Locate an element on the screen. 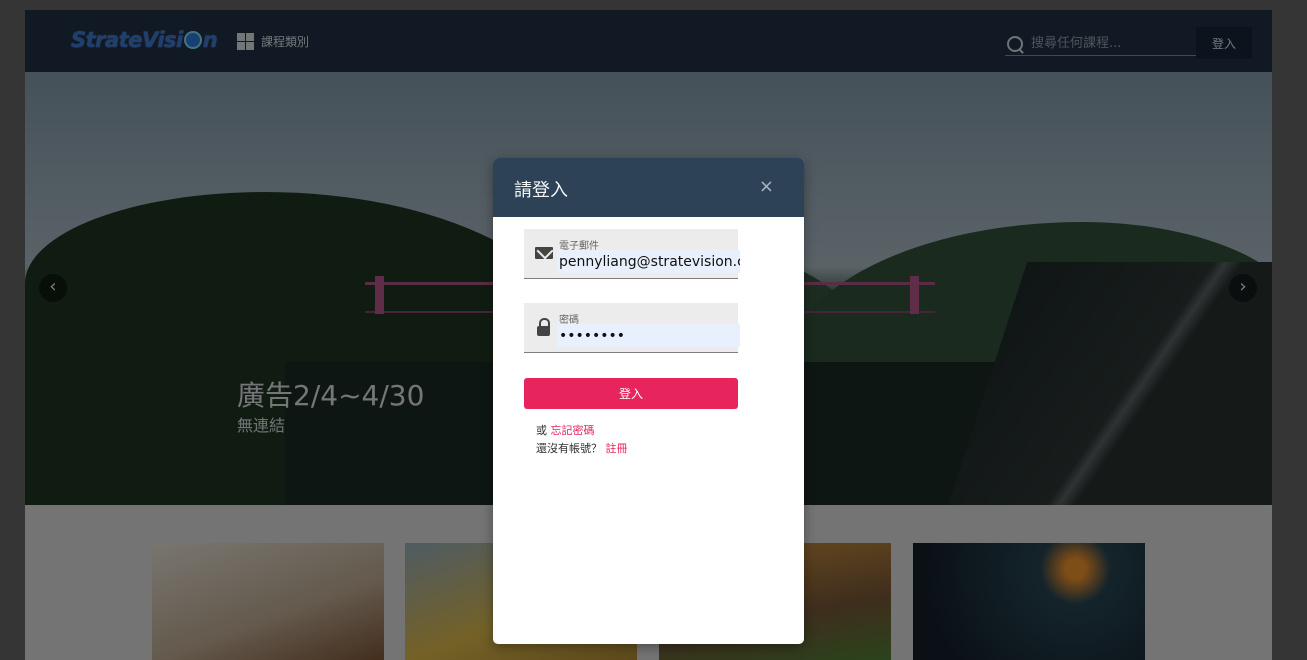 The width and height of the screenshot is (1307, 660). signup-line: 還沒有帳號？ 註冊 is located at coordinates (582, 448).